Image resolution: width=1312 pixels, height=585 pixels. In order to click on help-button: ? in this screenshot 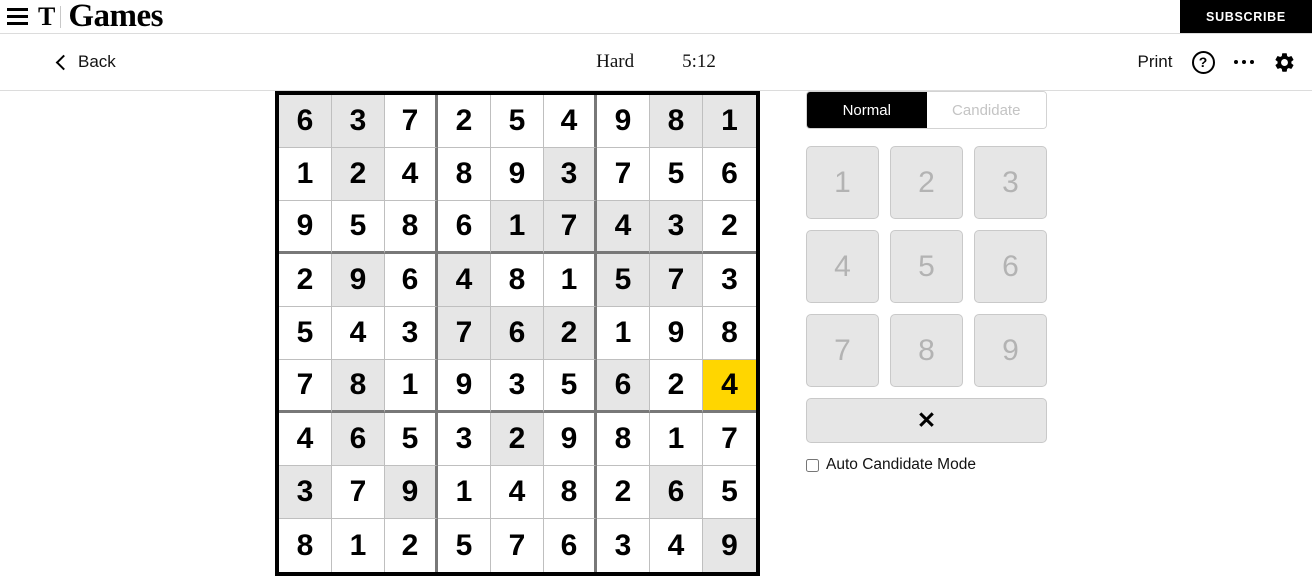, I will do `click(1203, 62)`.